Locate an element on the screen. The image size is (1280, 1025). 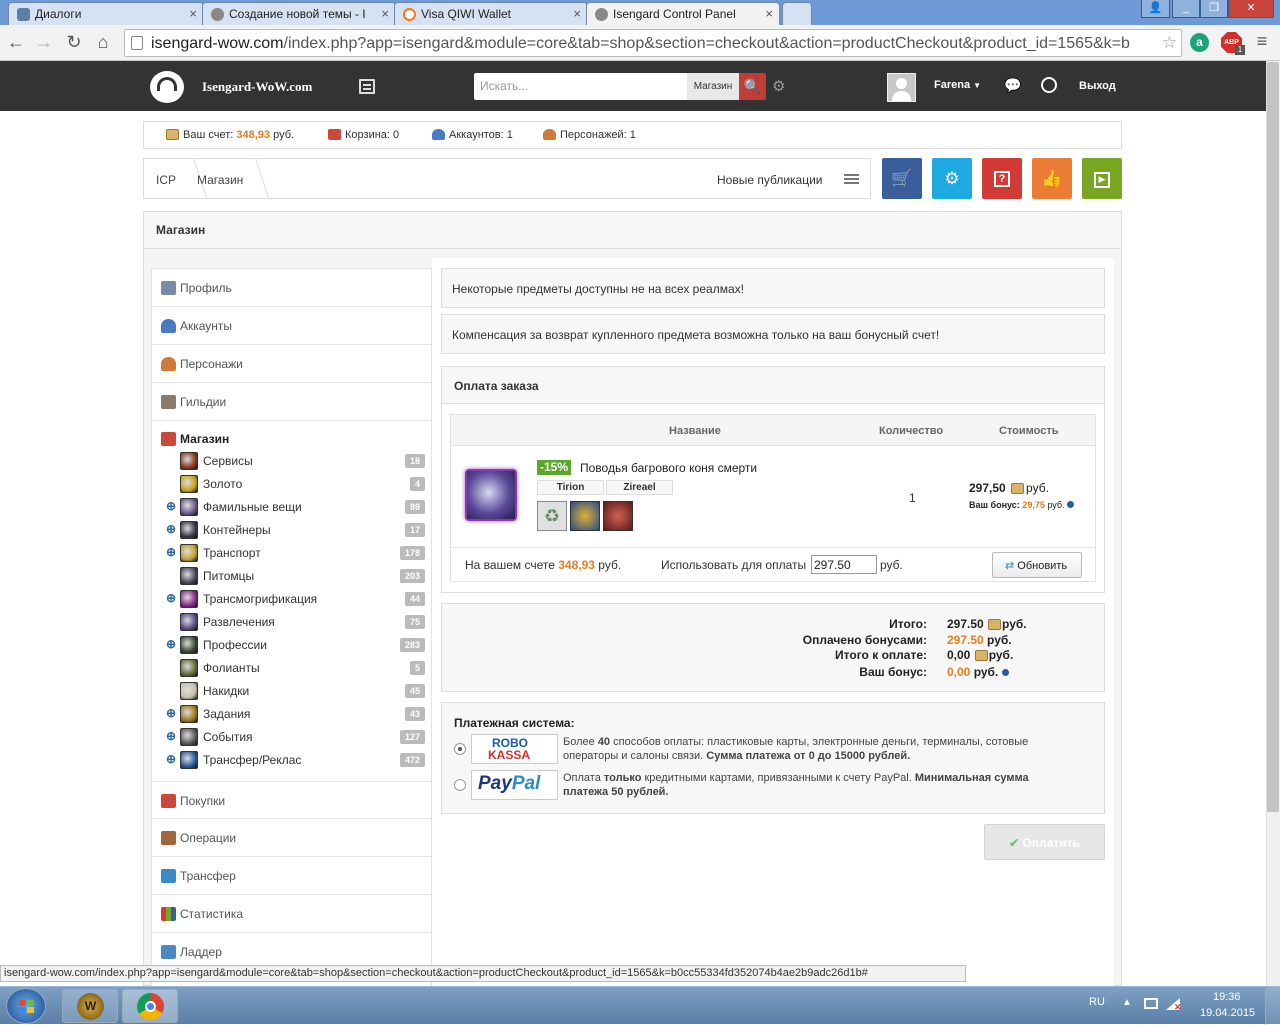
shop-category-item: Накидки 45 is located at coordinates (291, 691).